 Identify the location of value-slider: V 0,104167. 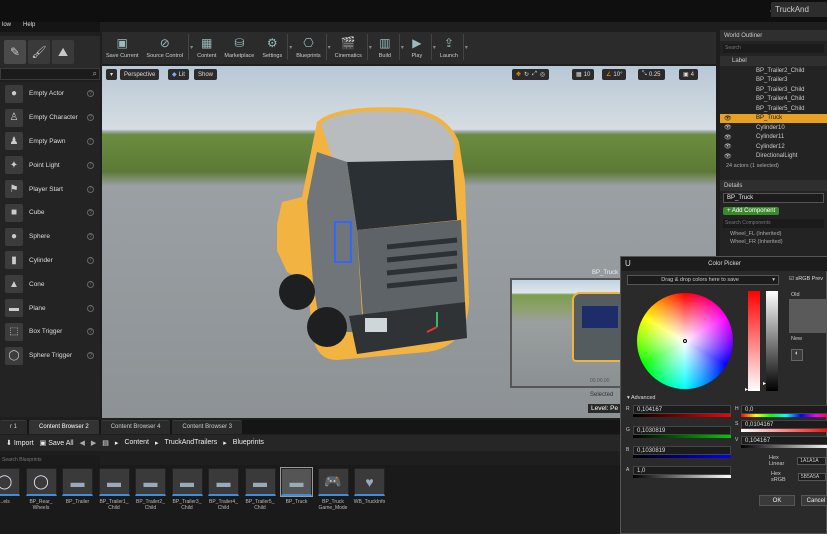
(781, 442).